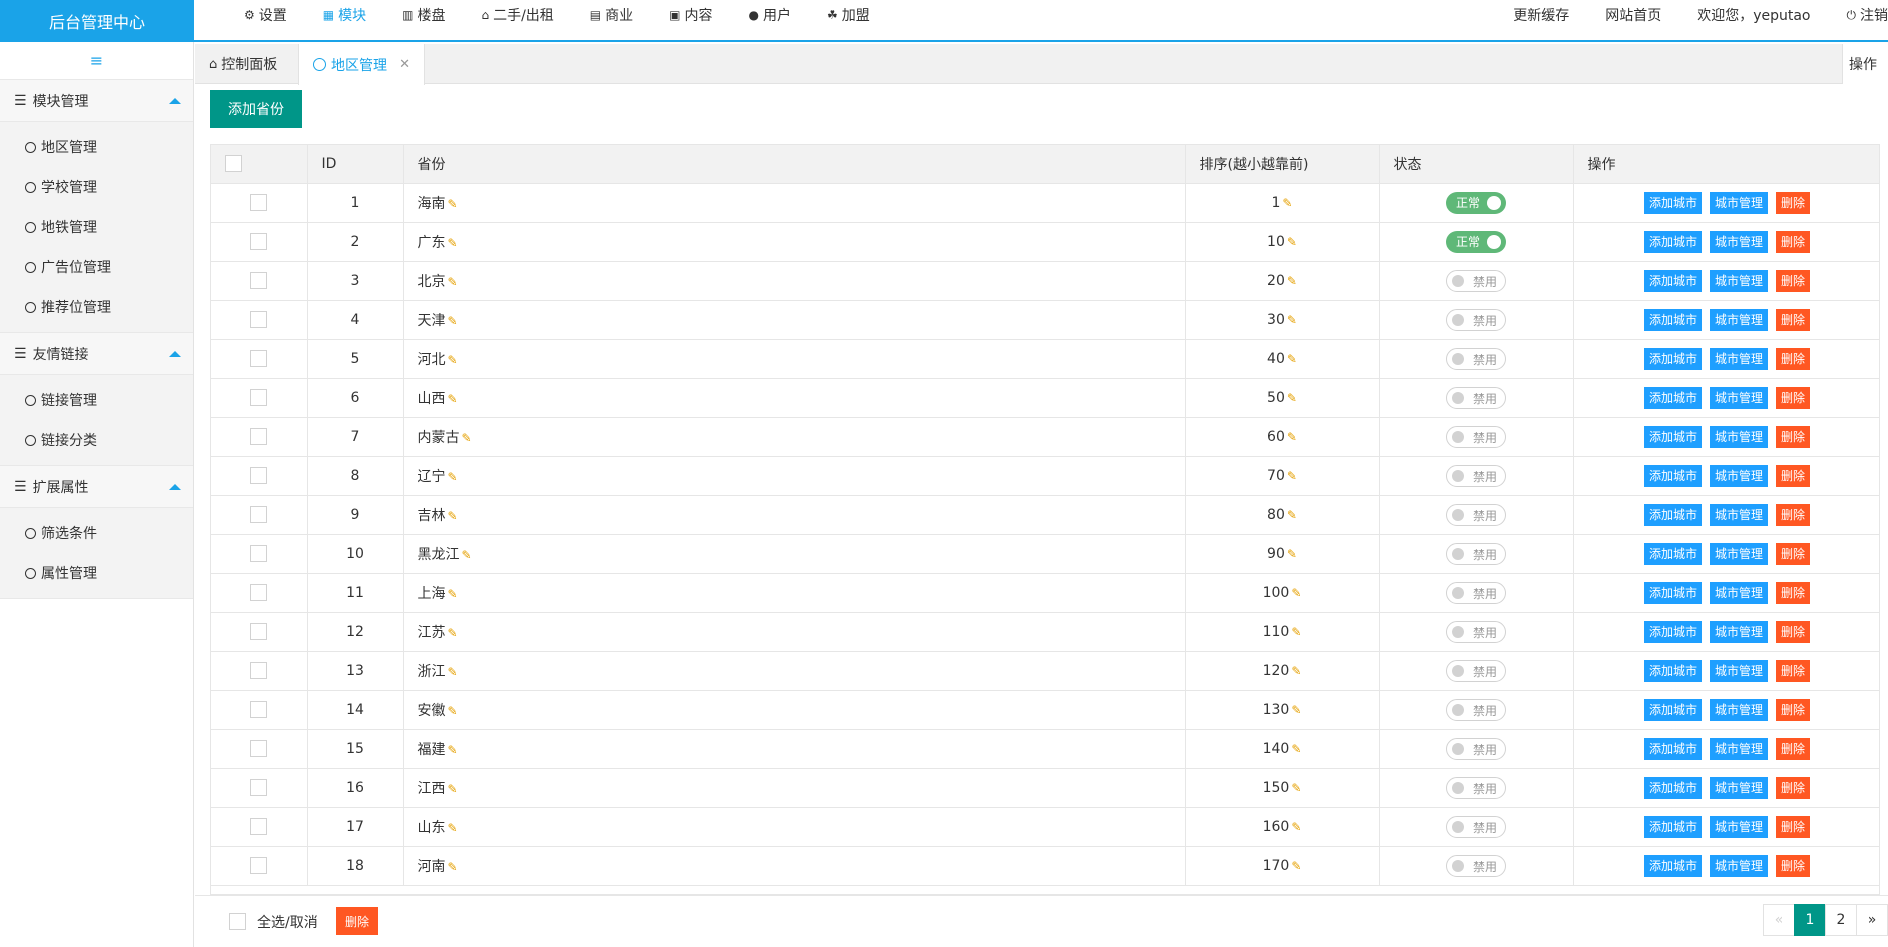 The height and width of the screenshot is (947, 1888). What do you see at coordinates (794, 437) in the screenshot?
I see `province-cell: 内蒙古 ✎` at bounding box center [794, 437].